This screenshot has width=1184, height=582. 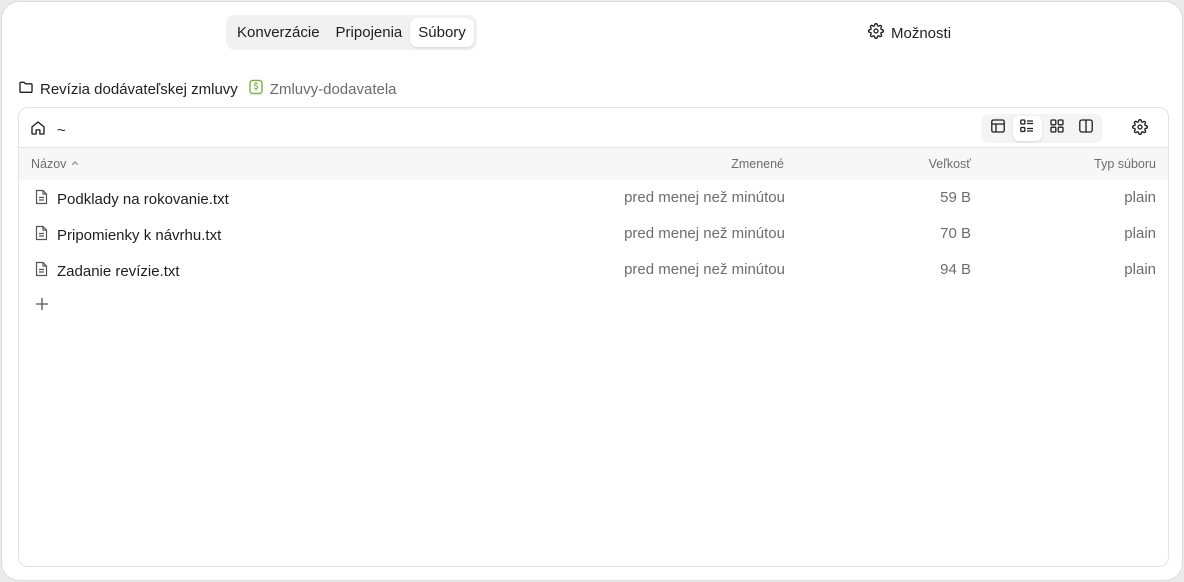 What do you see at coordinates (26, 89) in the screenshot?
I see `folder-icon` at bounding box center [26, 89].